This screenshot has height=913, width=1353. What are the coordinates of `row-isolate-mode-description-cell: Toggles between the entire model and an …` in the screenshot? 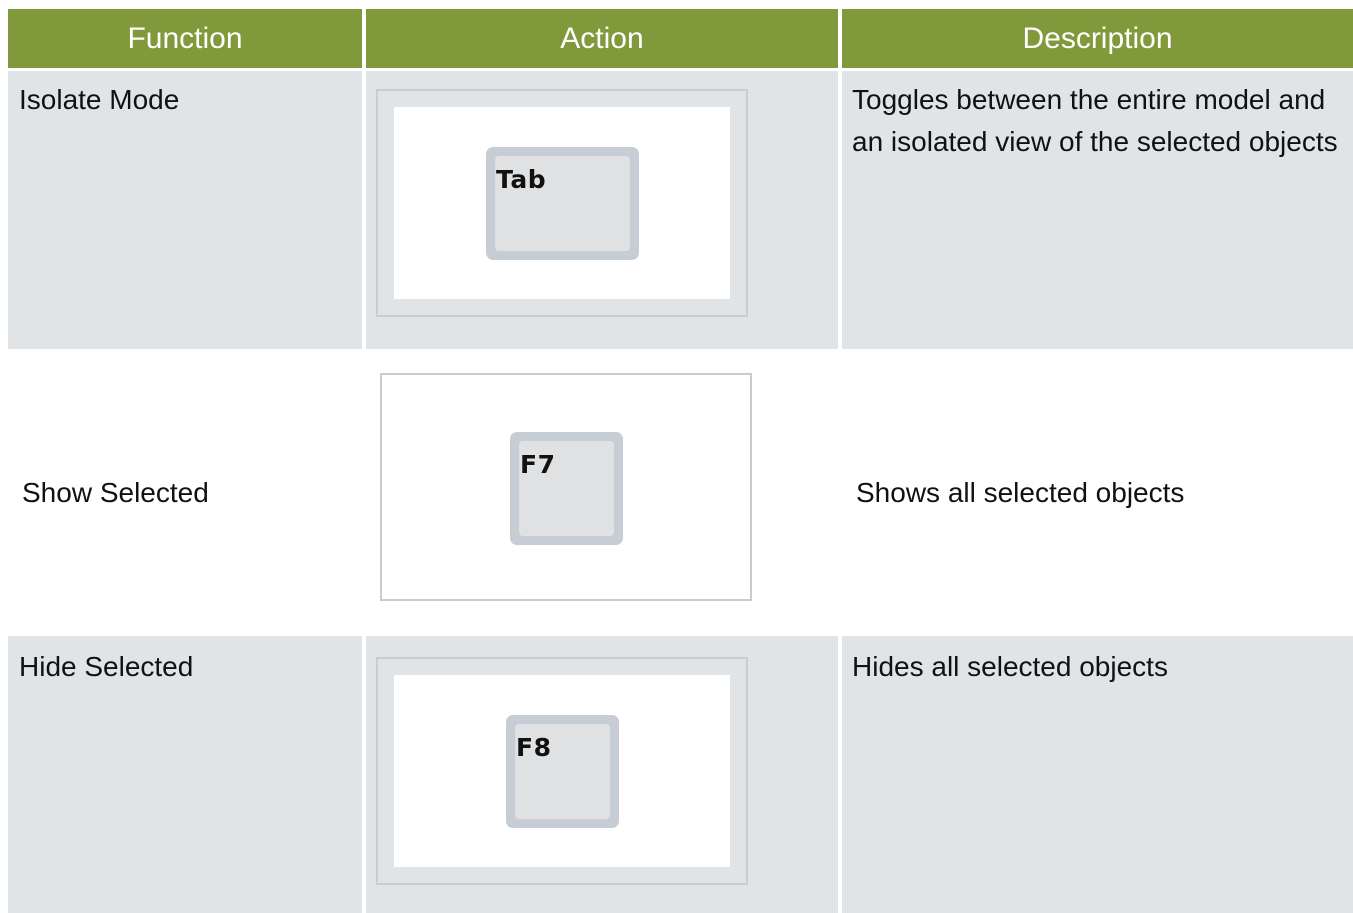 It's located at (1097, 210).